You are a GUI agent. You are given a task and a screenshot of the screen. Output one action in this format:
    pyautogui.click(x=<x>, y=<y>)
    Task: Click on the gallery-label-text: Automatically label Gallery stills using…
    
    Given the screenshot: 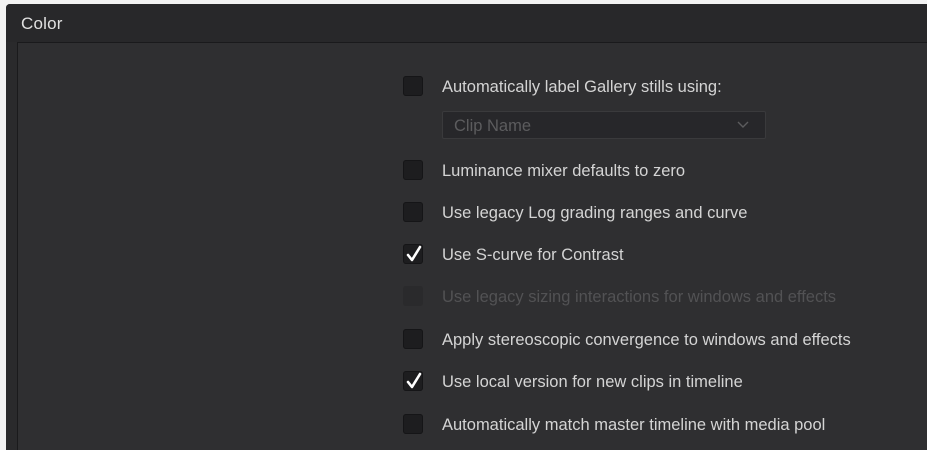 What is the action you would take?
    pyautogui.click(x=582, y=87)
    